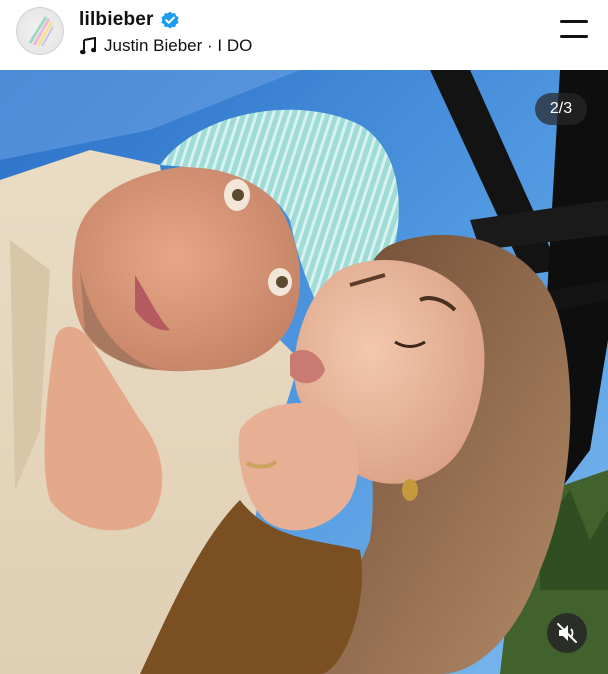 This screenshot has width=608, height=674. What do you see at coordinates (178, 45) in the screenshot?
I see `audio-track-label: Justin Bieber · I DO` at bounding box center [178, 45].